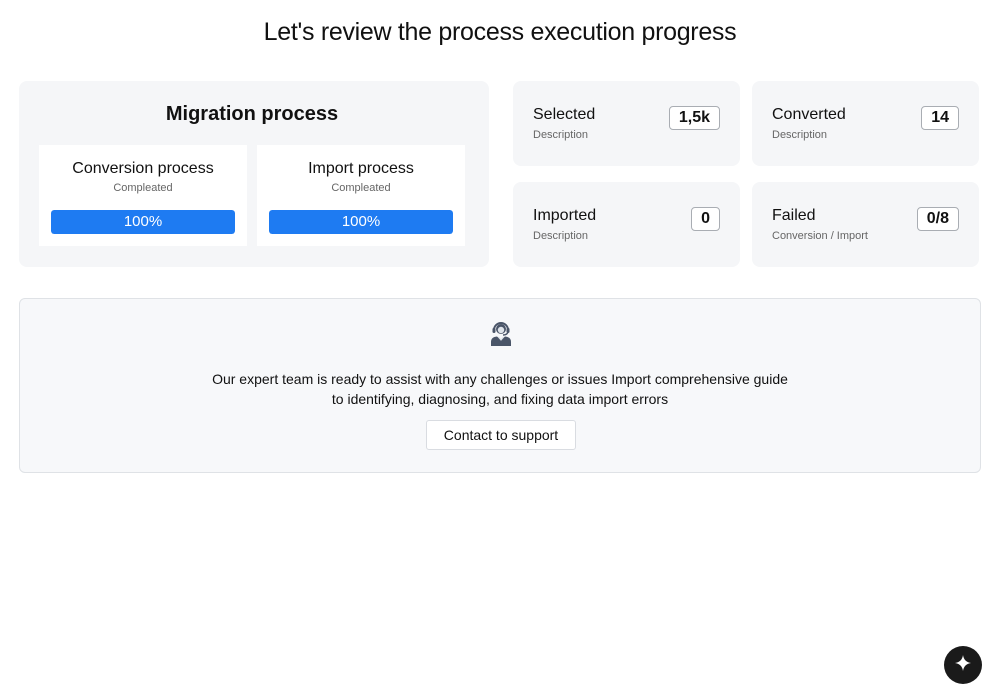 The width and height of the screenshot is (1000, 694). What do you see at coordinates (626, 123) in the screenshot?
I see `stat-card-selected: Selected Description 1,5k` at bounding box center [626, 123].